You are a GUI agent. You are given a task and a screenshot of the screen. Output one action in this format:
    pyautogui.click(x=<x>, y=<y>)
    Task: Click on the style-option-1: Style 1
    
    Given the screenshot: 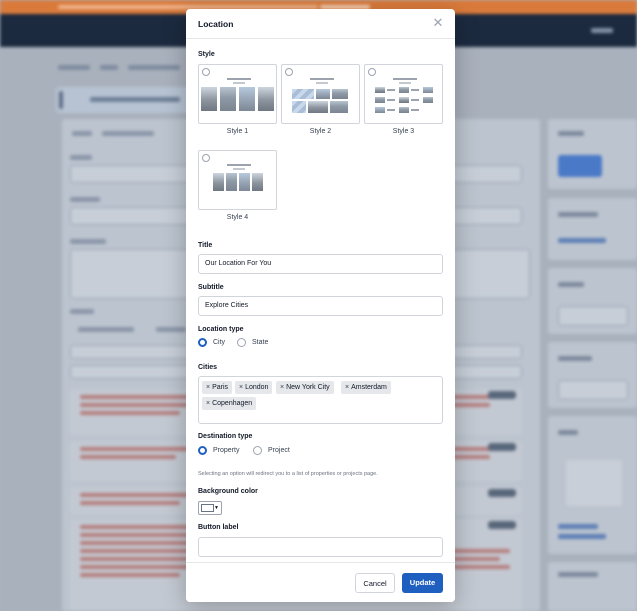 What is the action you would take?
    pyautogui.click(x=237, y=99)
    